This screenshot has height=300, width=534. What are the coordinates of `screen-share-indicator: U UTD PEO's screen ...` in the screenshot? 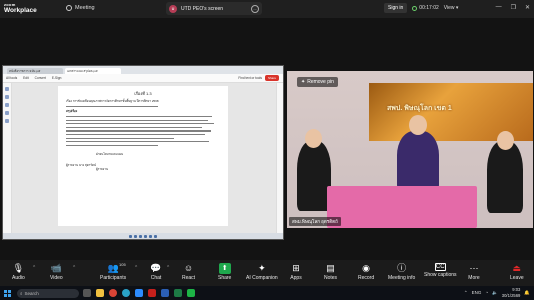 It's located at (214, 8).